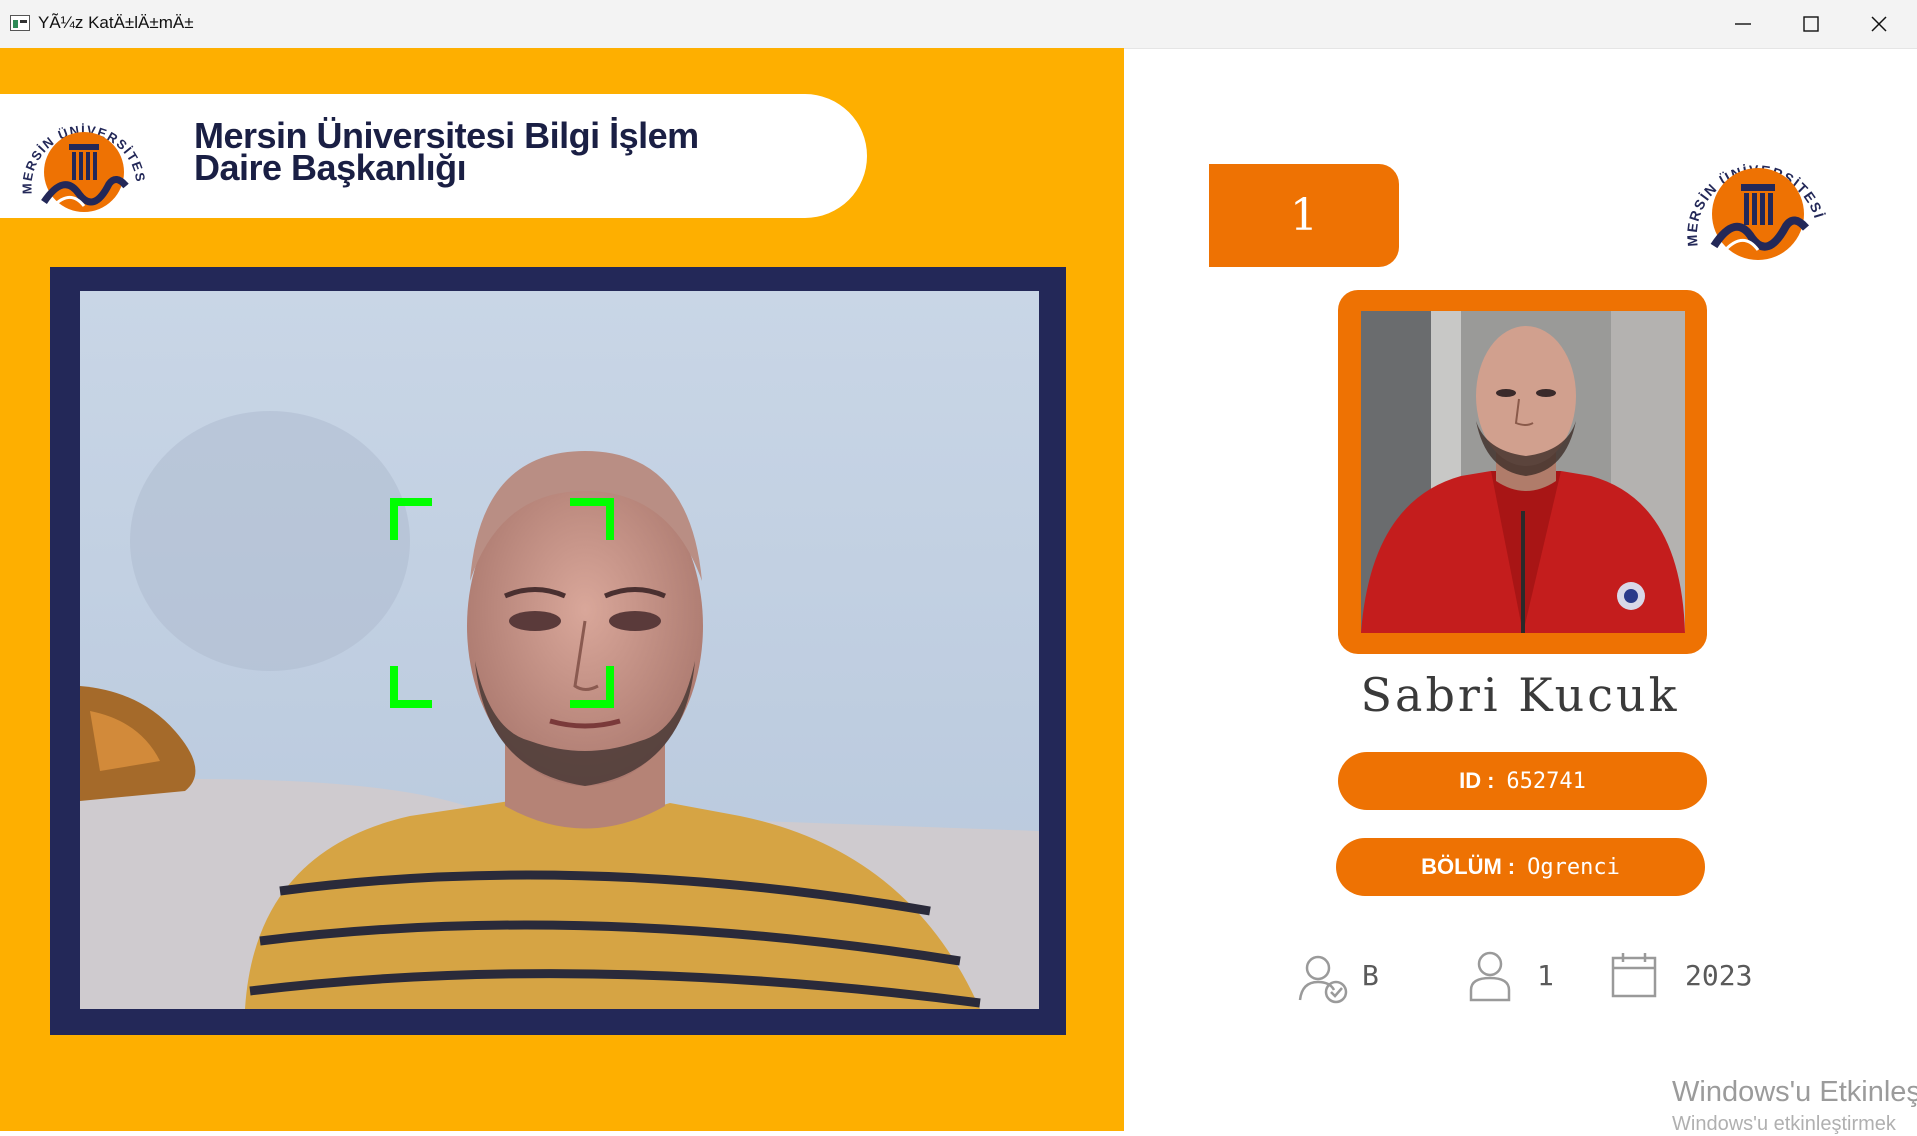  I want to click on stat-count: 1, so click(1545, 975).